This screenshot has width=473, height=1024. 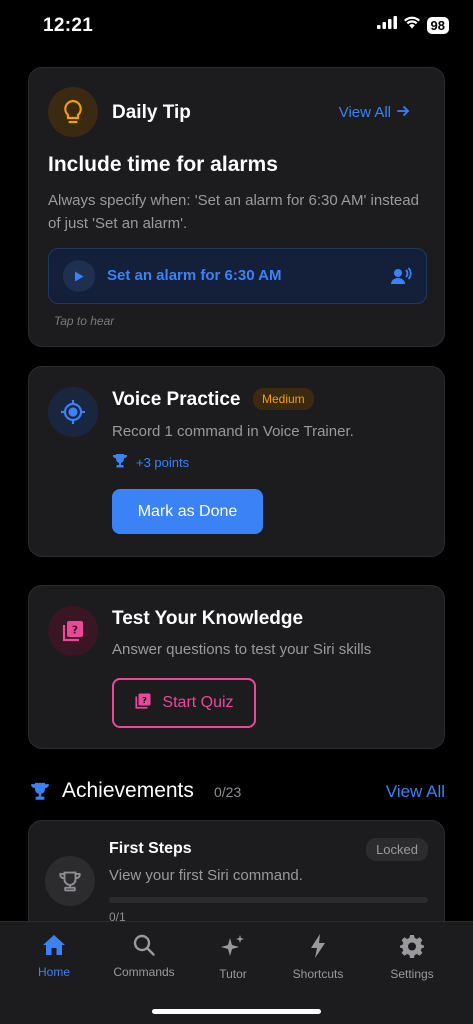 What do you see at coordinates (144, 946) in the screenshot?
I see `search-icon` at bounding box center [144, 946].